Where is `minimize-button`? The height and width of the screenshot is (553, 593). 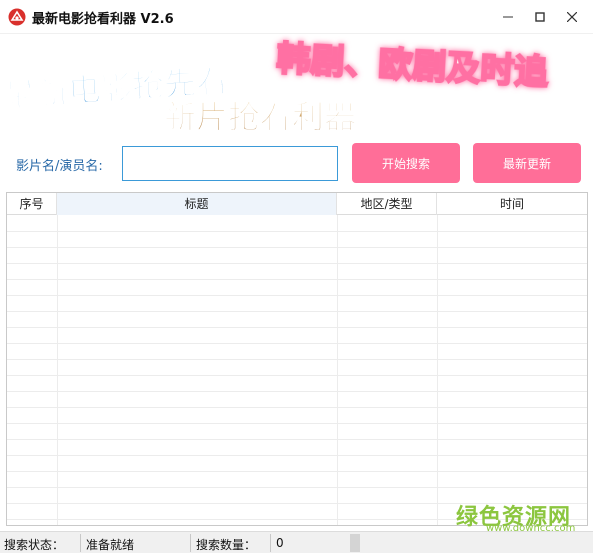
minimize-button is located at coordinates (508, 17).